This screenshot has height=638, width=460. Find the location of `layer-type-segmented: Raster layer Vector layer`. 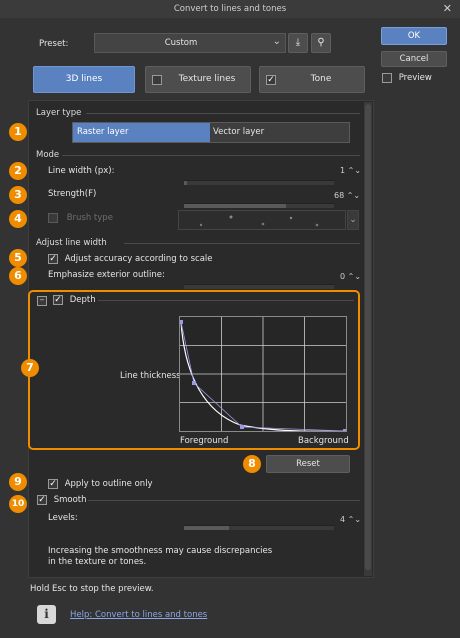

layer-type-segmented: Raster layer Vector layer is located at coordinates (211, 132).